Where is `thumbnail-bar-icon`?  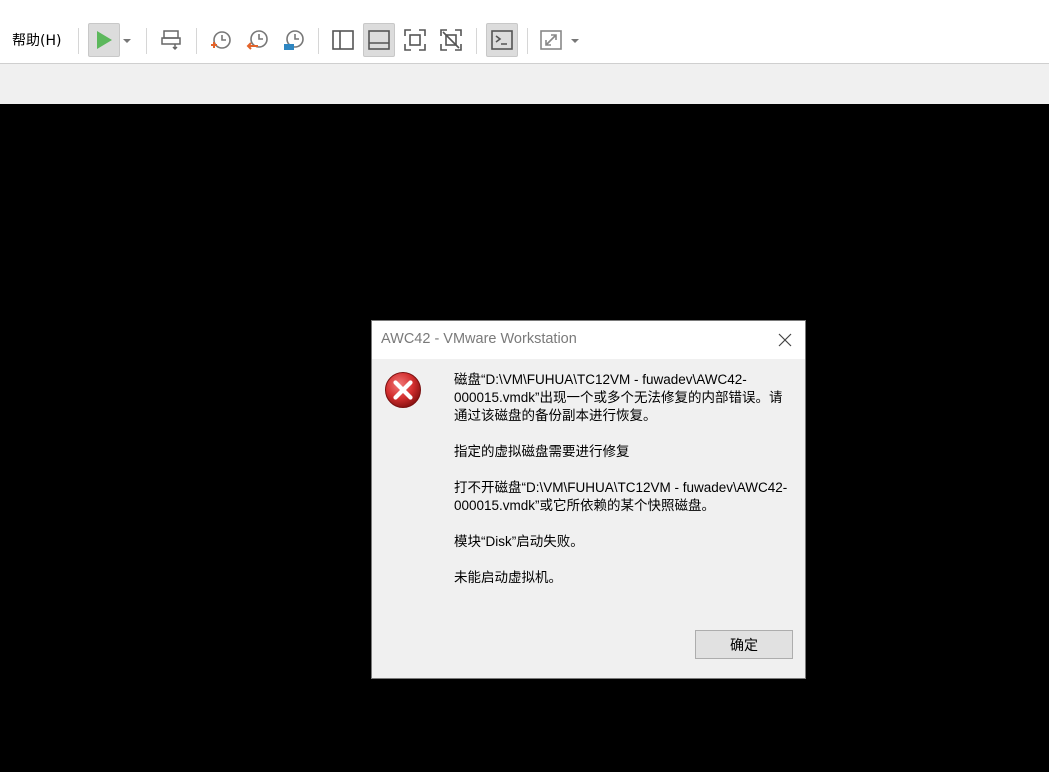
thumbnail-bar-icon is located at coordinates (379, 40).